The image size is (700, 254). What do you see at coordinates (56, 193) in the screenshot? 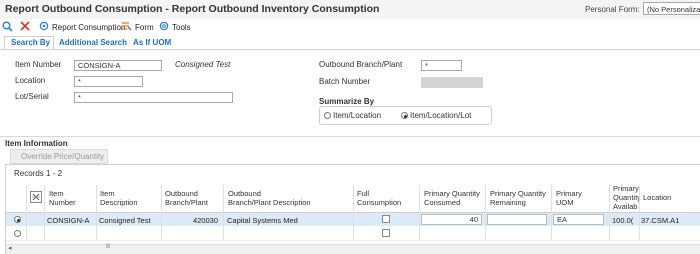
I see `col-item-number-line1: Item` at bounding box center [56, 193].